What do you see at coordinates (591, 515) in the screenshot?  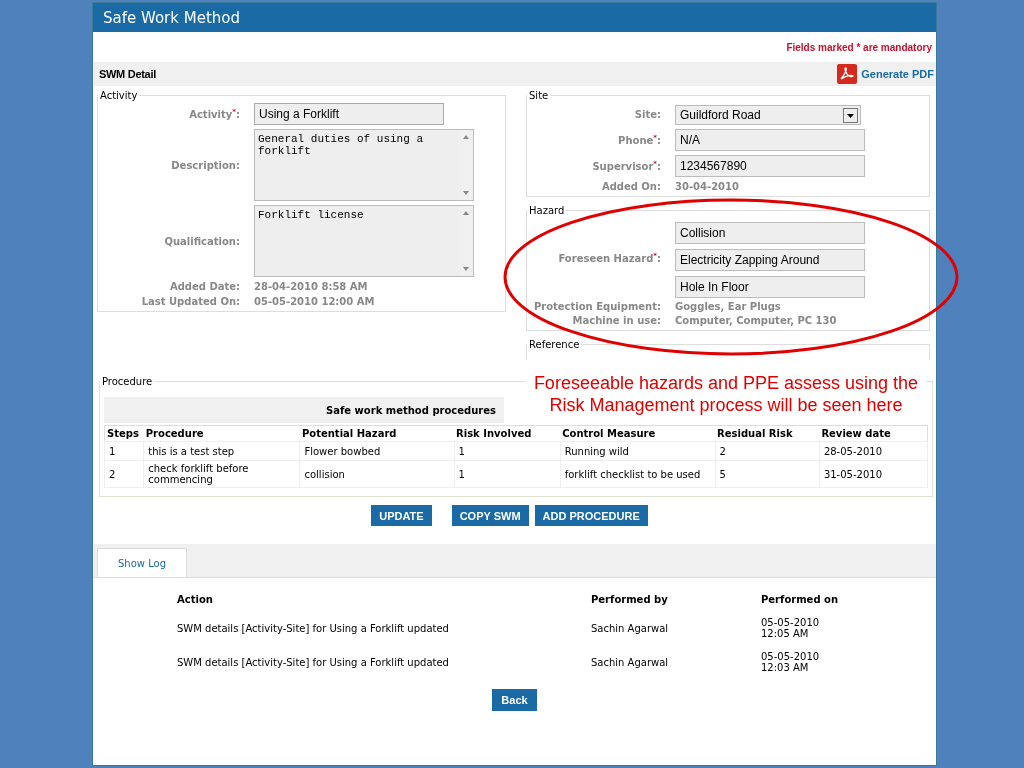 I see `action-button: ADD PROCEDURE` at bounding box center [591, 515].